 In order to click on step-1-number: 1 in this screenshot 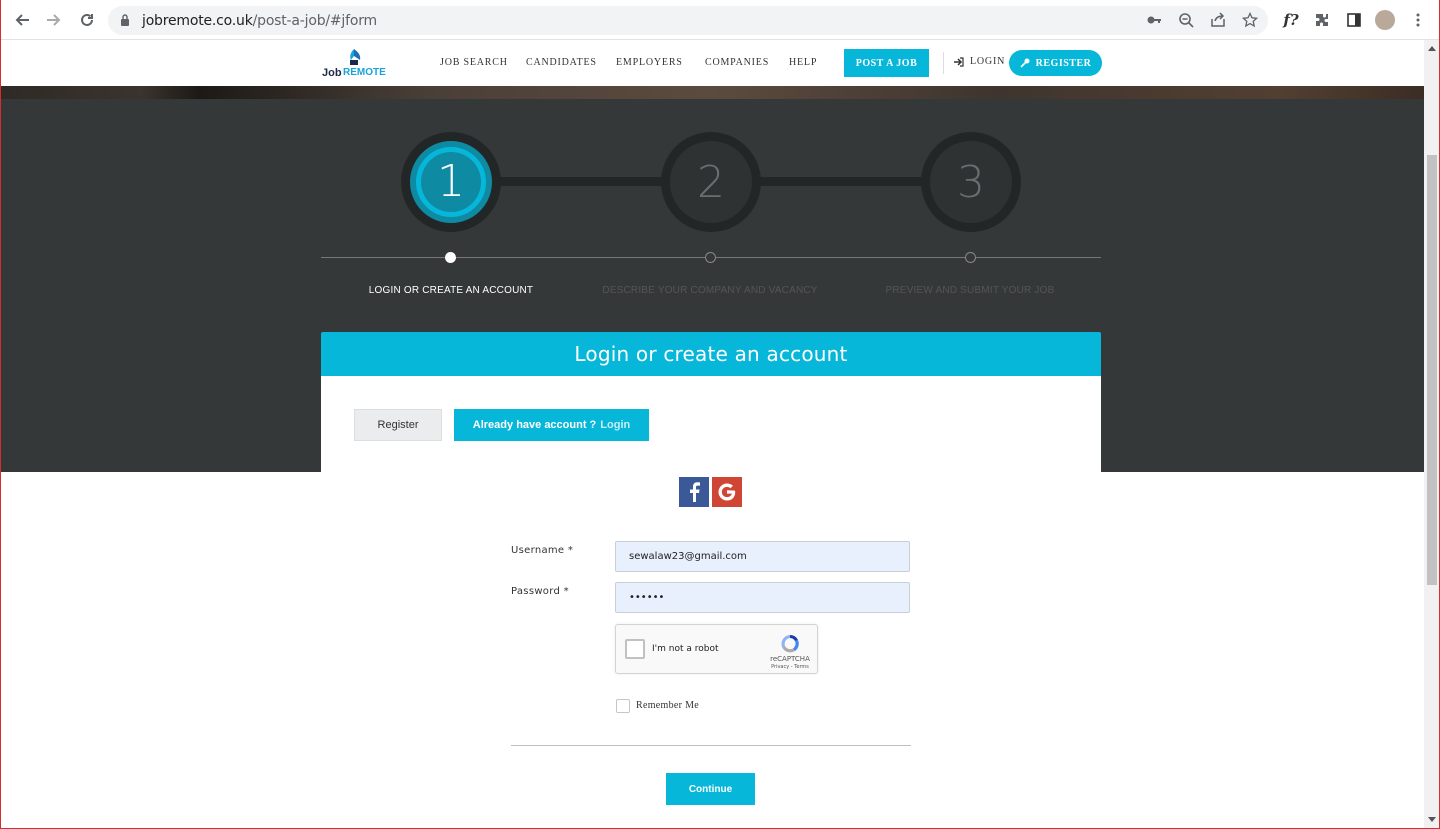, I will do `click(451, 182)`.